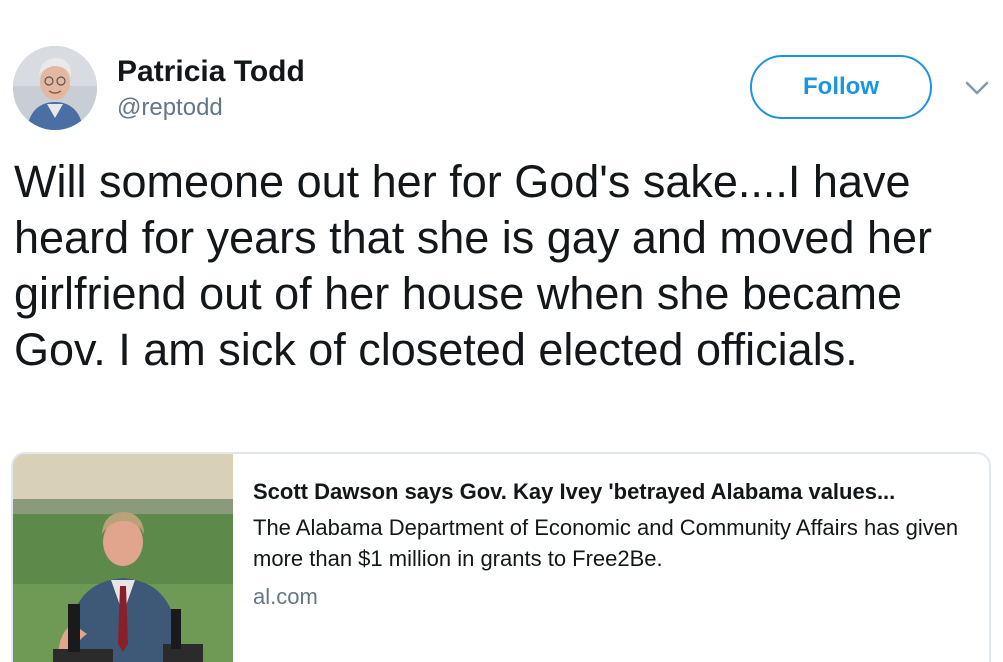 This screenshot has height=662, width=1003. I want to click on avatar-image, so click(55, 88).